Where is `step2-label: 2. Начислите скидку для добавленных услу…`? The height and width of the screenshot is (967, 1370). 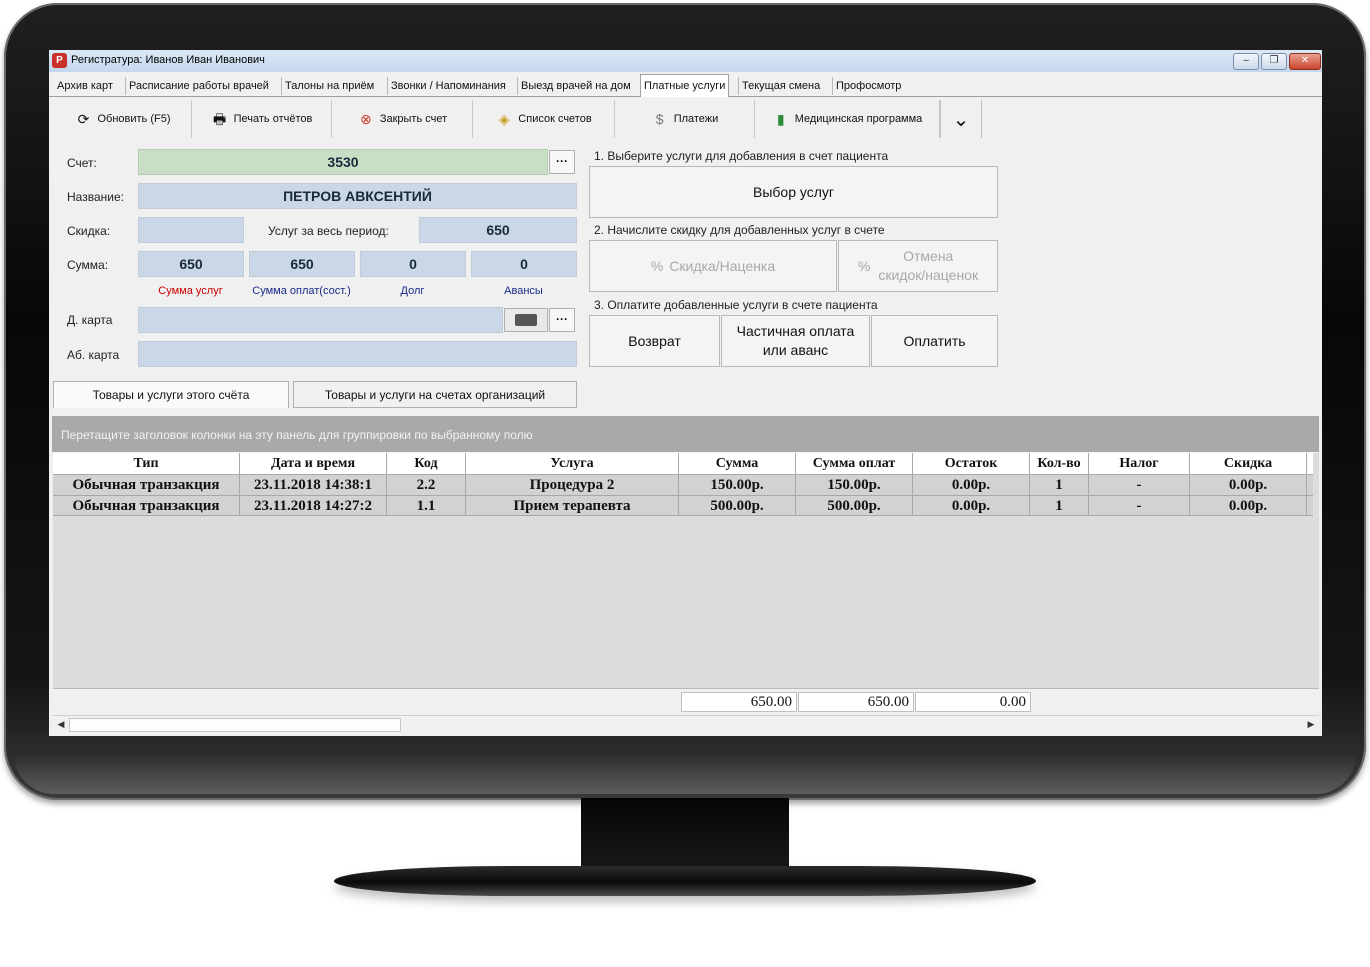 step2-label: 2. Начислите скидку для добавленных услу… is located at coordinates (739, 230).